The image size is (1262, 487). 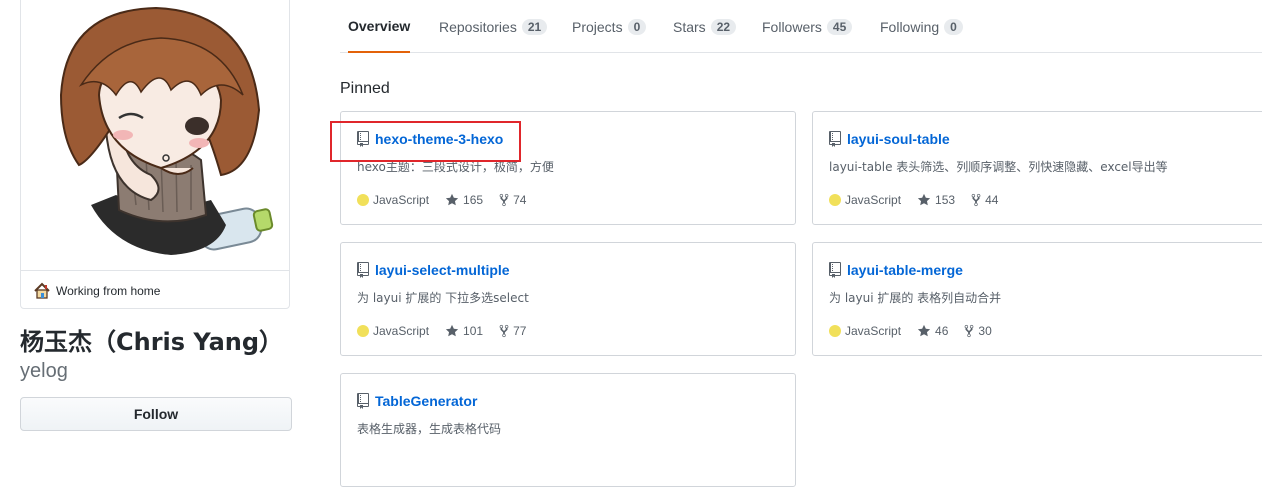 I want to click on avatar-card: Working from home, so click(x=155, y=154).